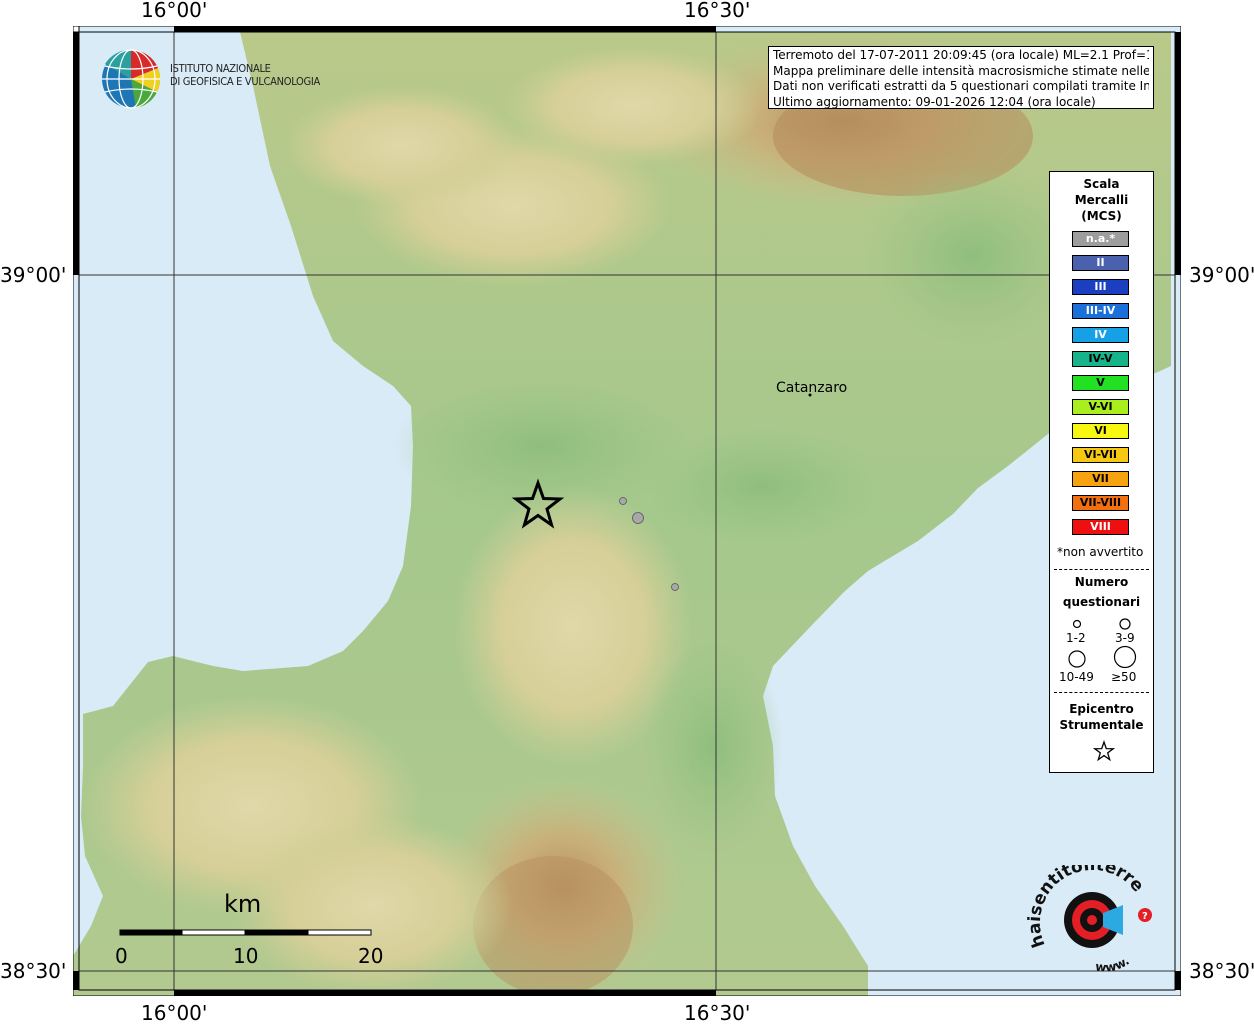  What do you see at coordinates (1100, 431) in the screenshot?
I see `mcs-swatch: VI` at bounding box center [1100, 431].